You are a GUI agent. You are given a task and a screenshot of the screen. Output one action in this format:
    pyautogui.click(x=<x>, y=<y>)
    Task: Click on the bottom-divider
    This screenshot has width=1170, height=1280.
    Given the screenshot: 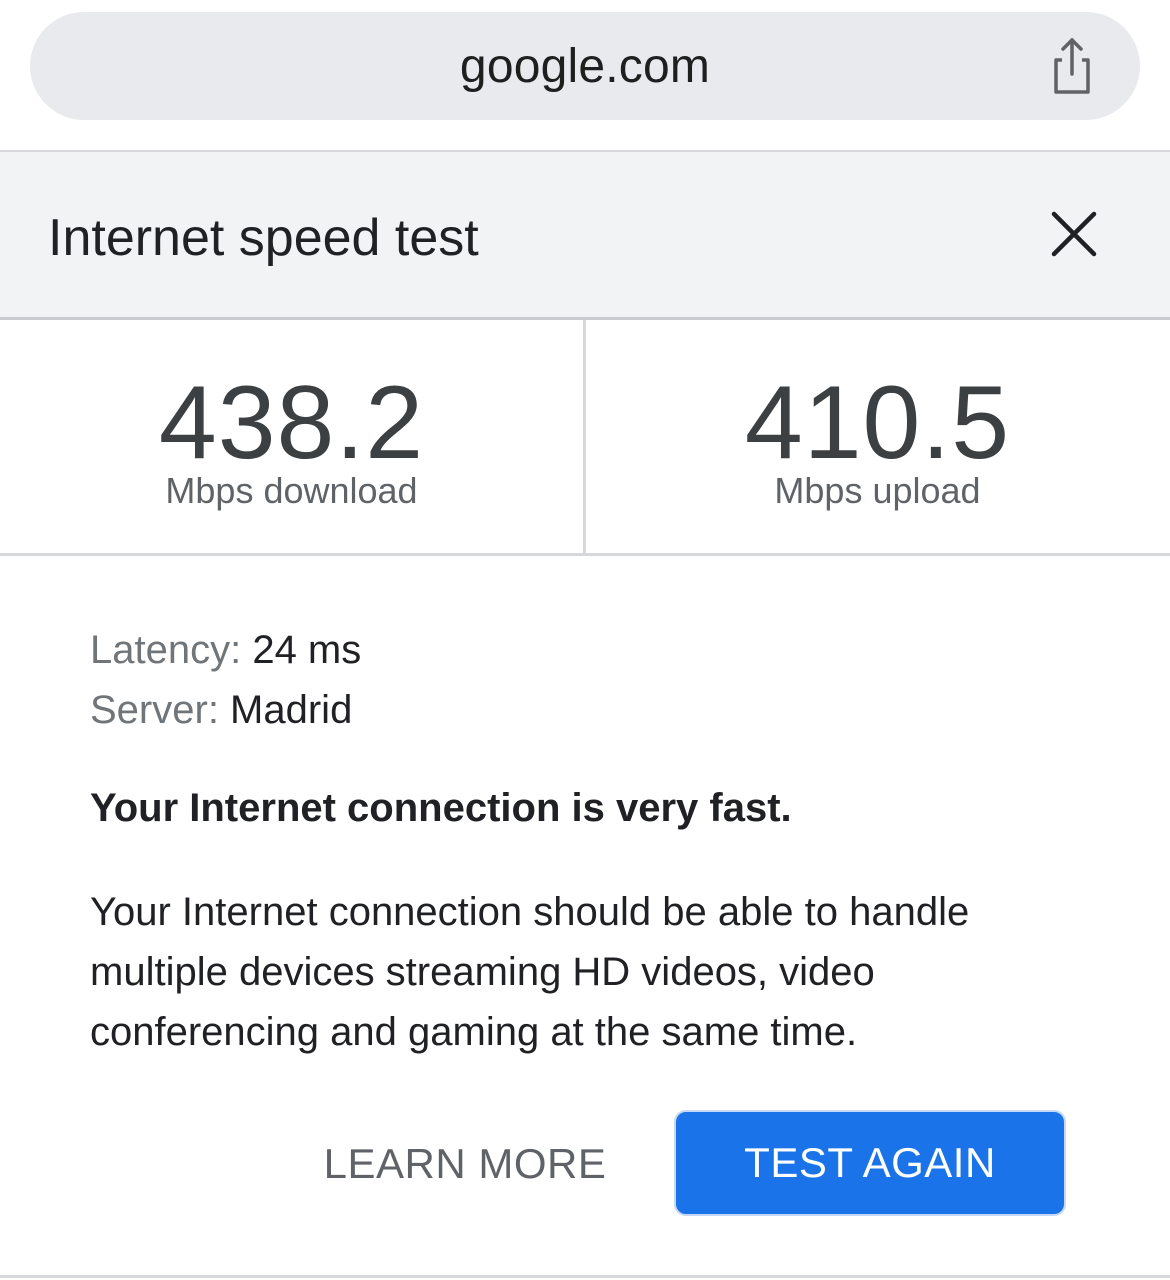 What is the action you would take?
    pyautogui.click(x=585, y=1276)
    